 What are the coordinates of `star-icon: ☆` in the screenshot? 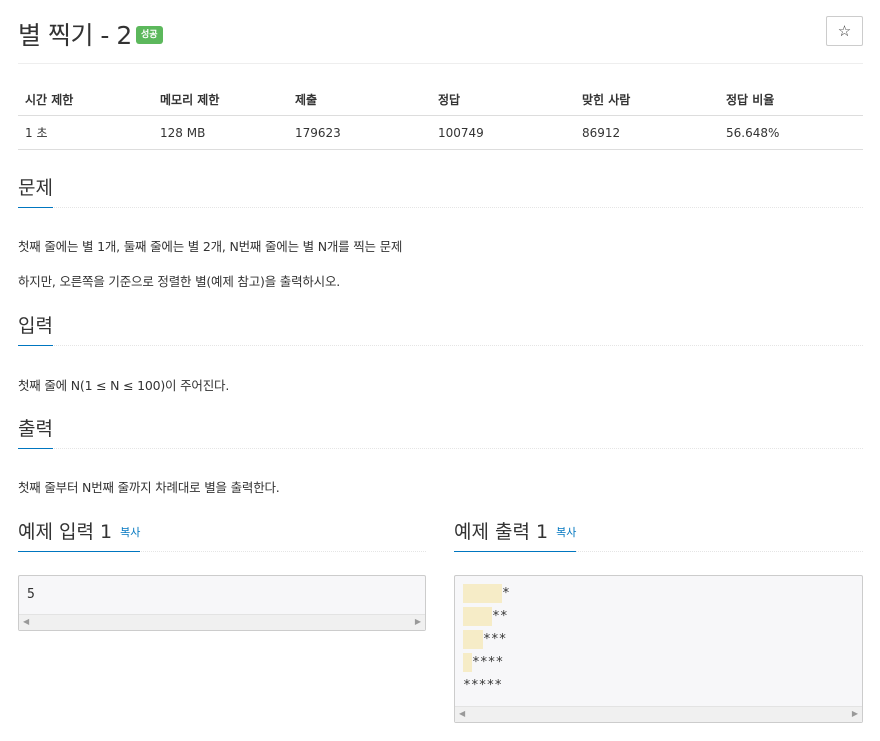 It's located at (844, 31).